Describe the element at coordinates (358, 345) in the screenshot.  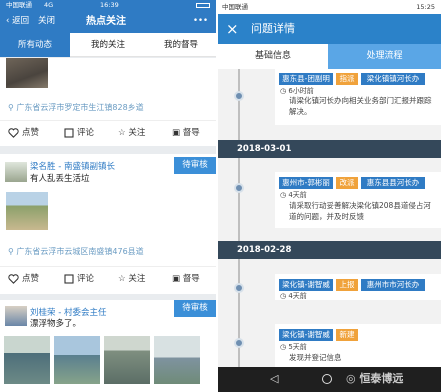
I see `timeline-entry: 梁化镇-谢智威 新建 ◷ 5天前 发现并登记信息` at that location.